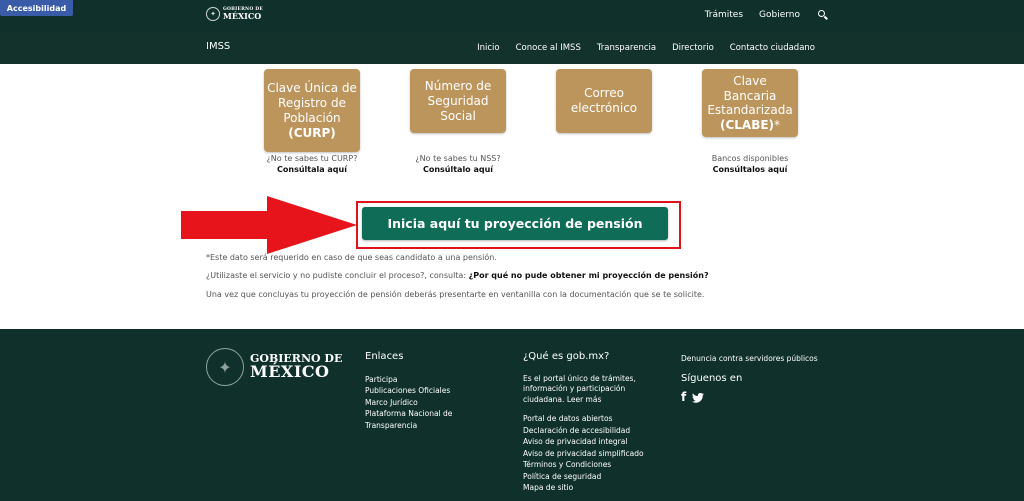 The width and height of the screenshot is (1024, 501). What do you see at coordinates (458, 169) in the screenshot?
I see `nss-lookup-link: Consúltalo aquí` at bounding box center [458, 169].